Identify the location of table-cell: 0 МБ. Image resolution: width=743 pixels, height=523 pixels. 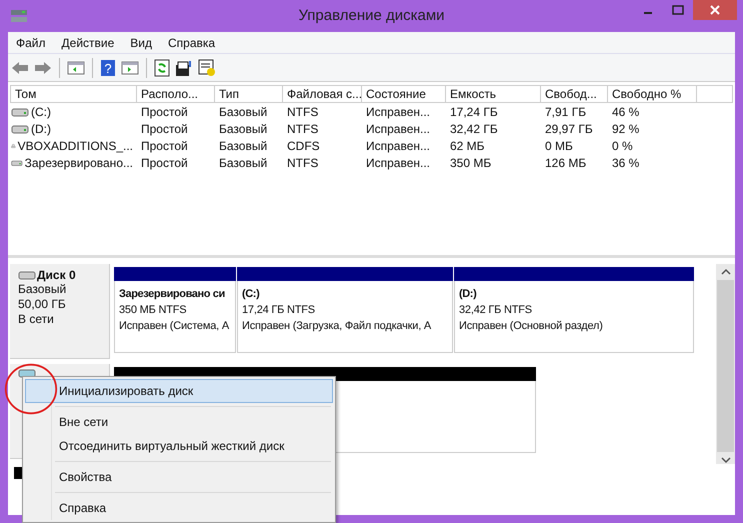
(559, 145).